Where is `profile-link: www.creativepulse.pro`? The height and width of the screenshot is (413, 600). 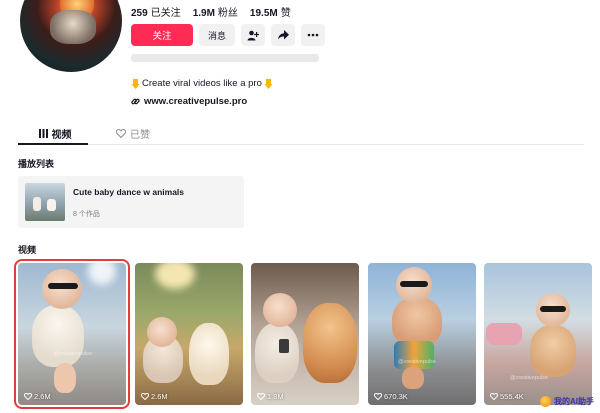
profile-link: www.creativepulse.pro is located at coordinates (189, 101).